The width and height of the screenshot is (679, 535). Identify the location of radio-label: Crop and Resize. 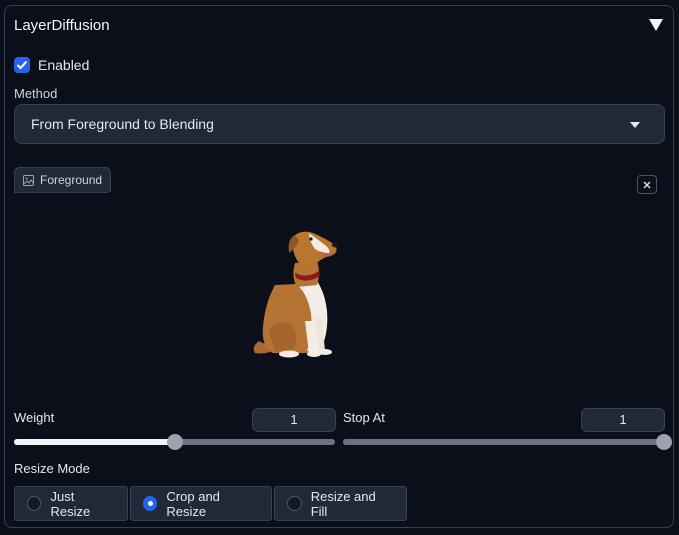
(193, 503).